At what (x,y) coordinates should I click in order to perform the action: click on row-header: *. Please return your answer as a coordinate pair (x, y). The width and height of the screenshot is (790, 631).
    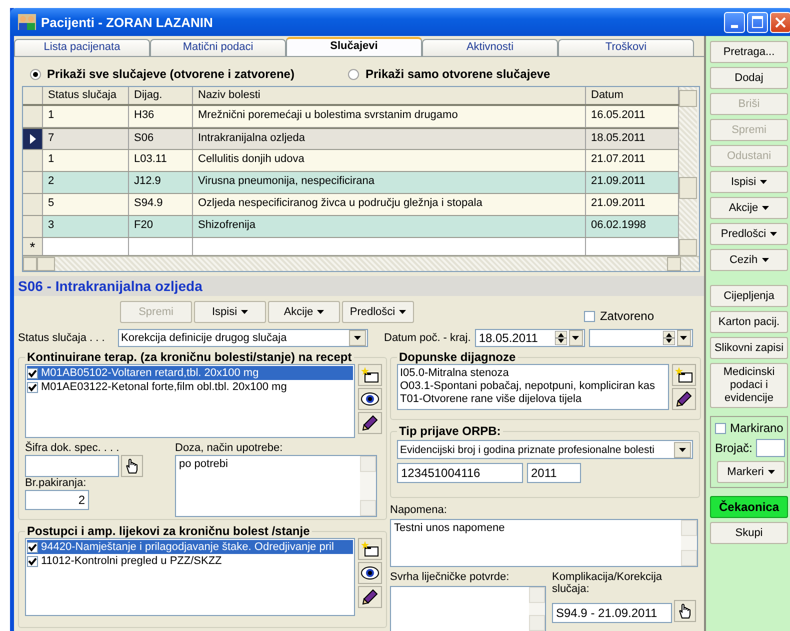
    Looking at the image, I should click on (33, 246).